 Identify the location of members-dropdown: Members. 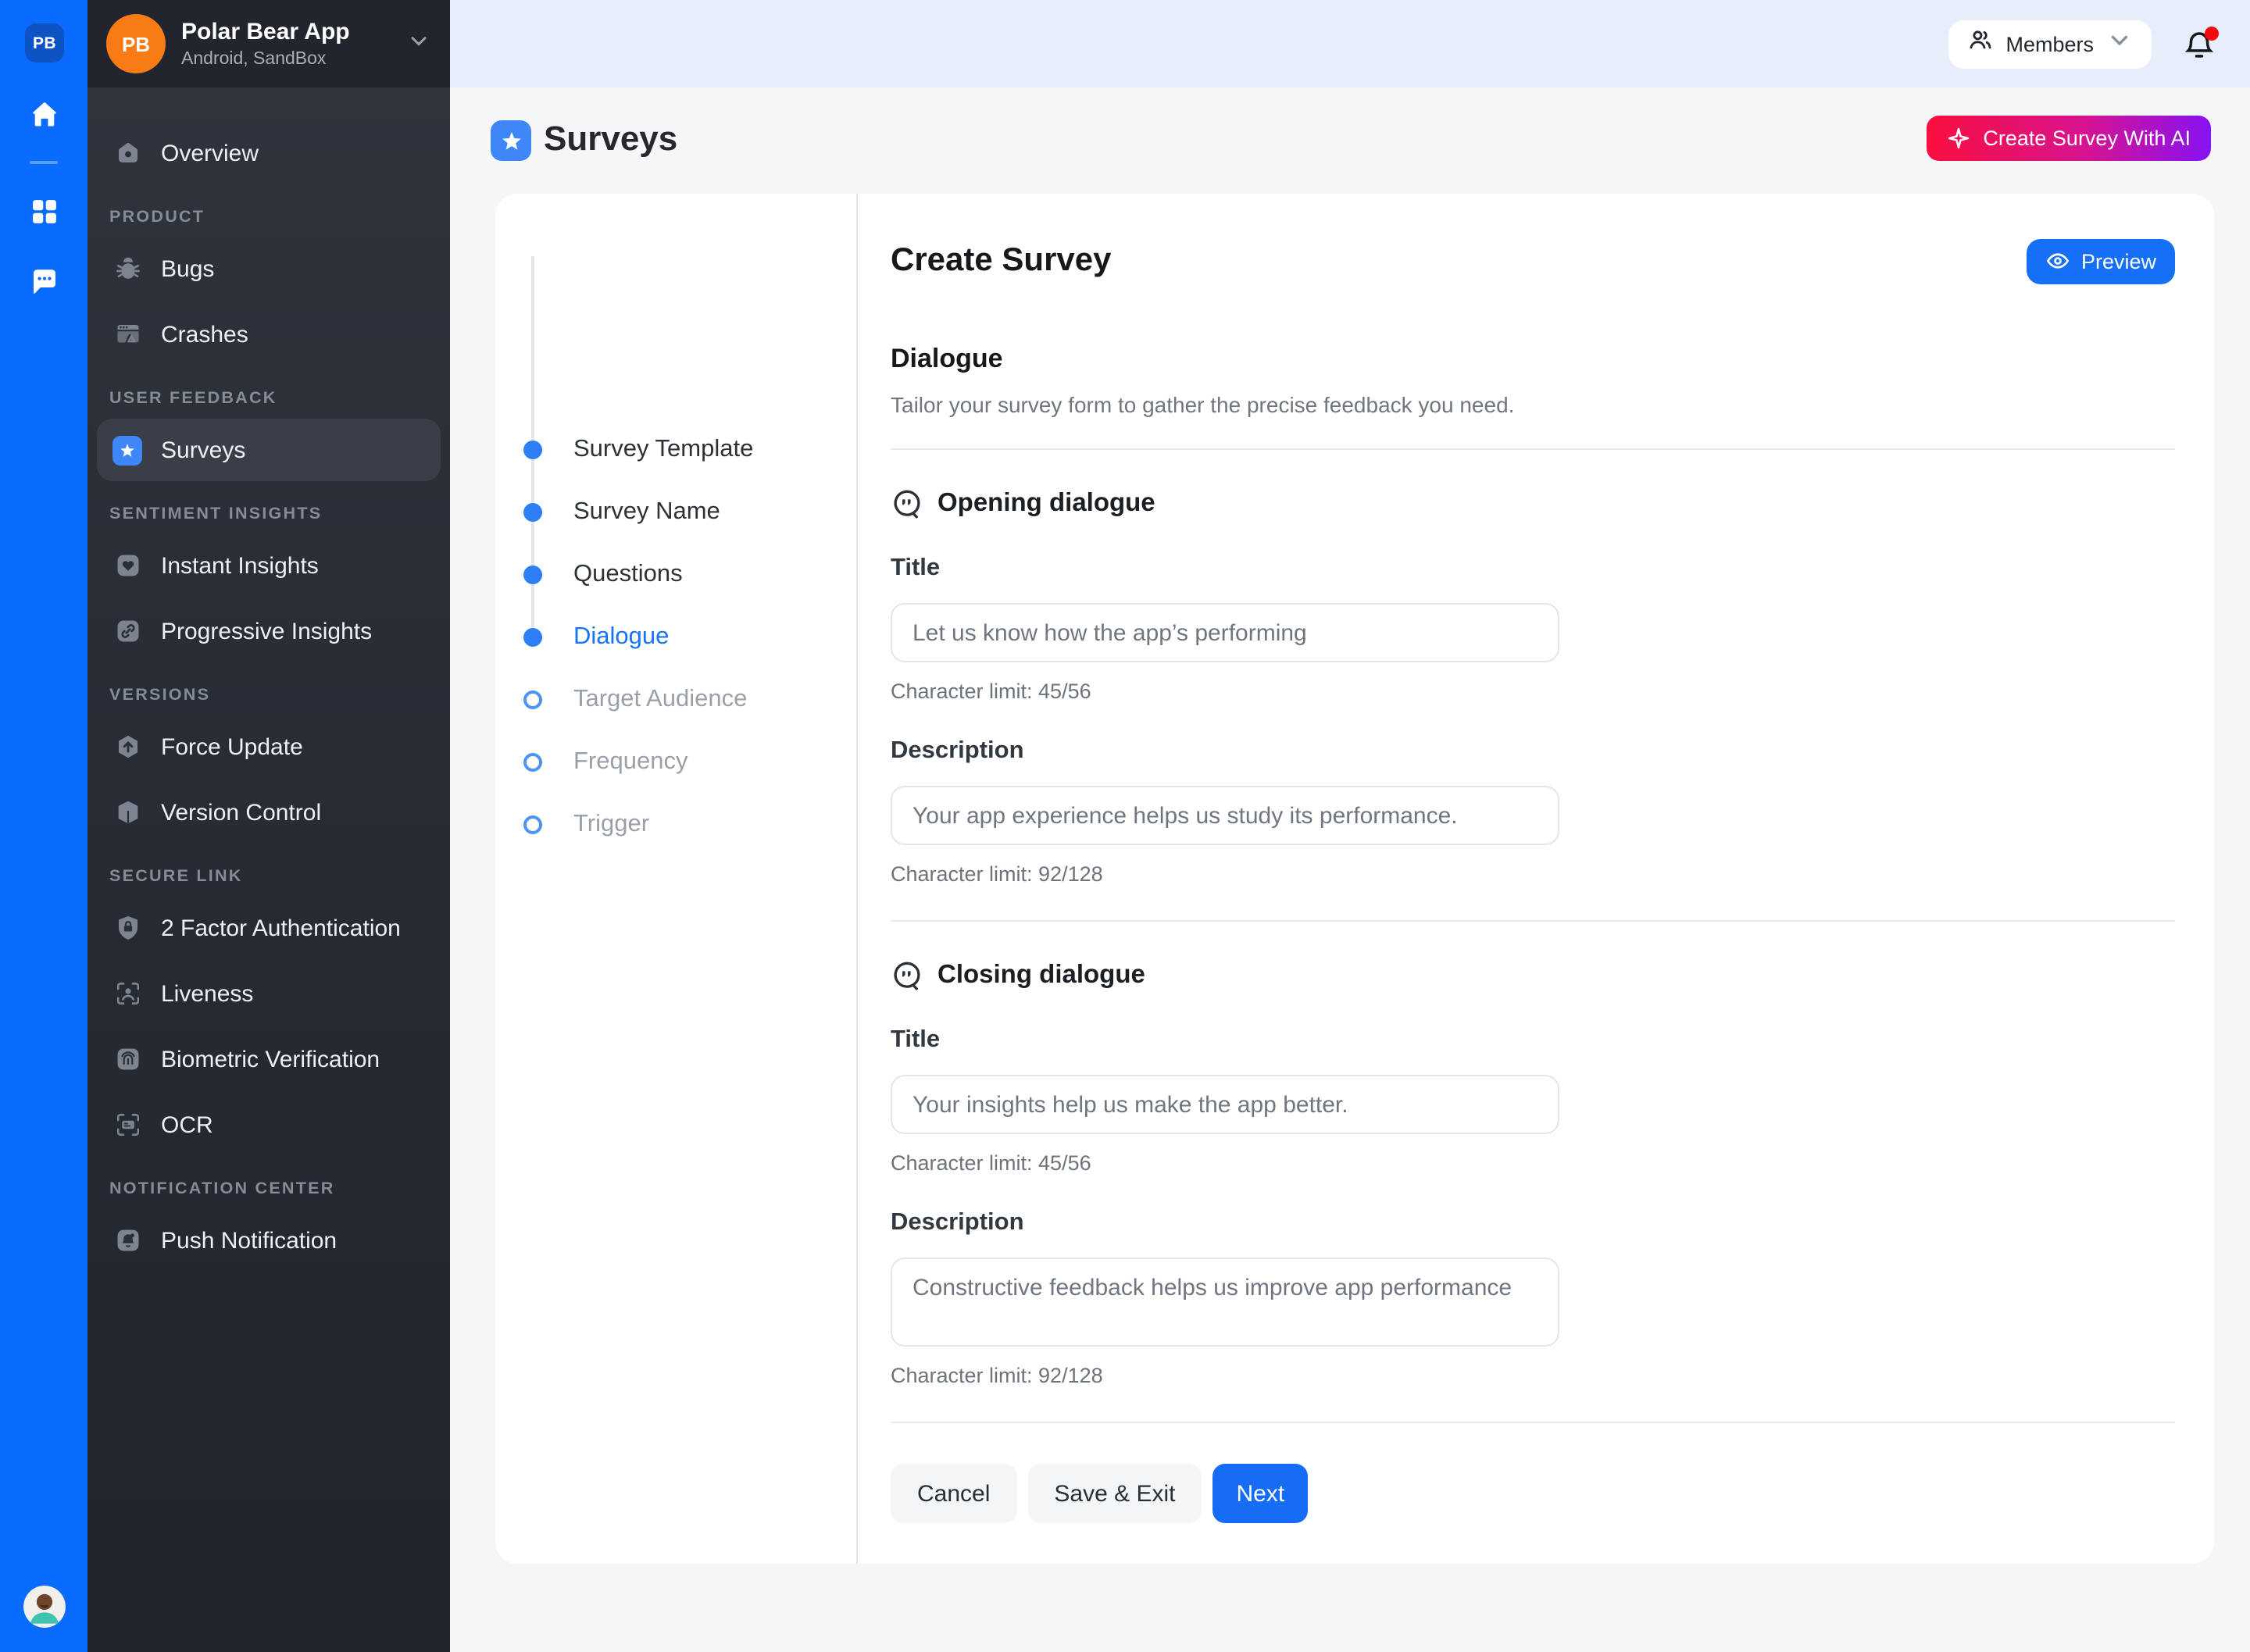
(2050, 44).